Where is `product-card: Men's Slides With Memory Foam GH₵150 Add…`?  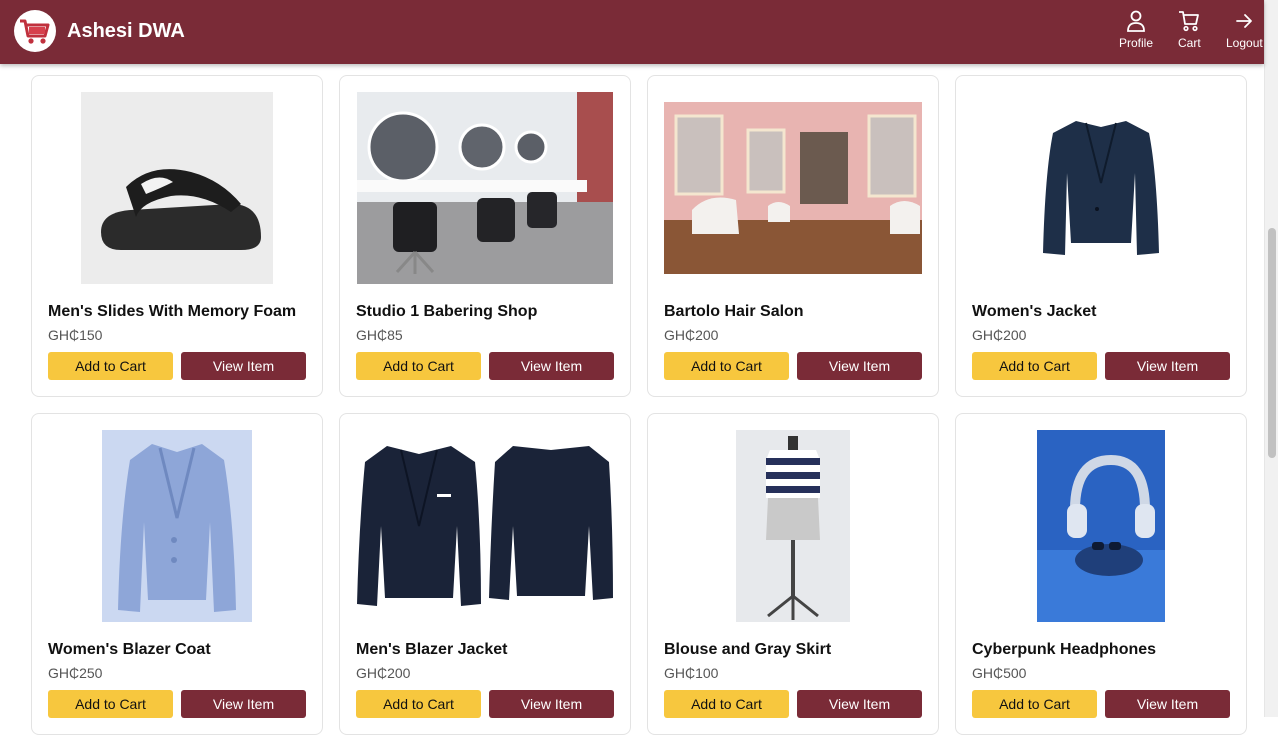 product-card: Men's Slides With Memory Foam GH₵150 Add… is located at coordinates (177, 236).